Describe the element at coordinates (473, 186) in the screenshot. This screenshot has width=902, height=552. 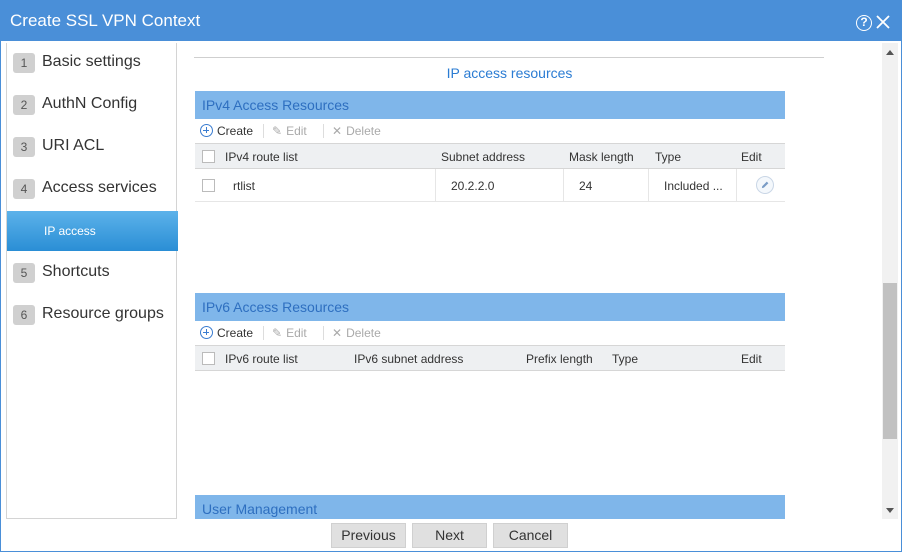
I see `cell-subnet: 20.2.2.0` at that location.